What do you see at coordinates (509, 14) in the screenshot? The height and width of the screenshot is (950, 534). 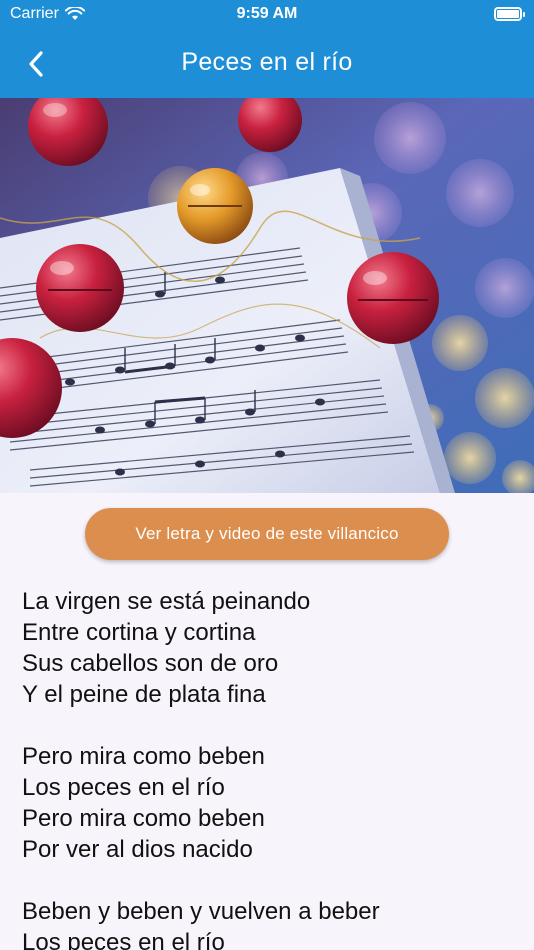 I see `battery-icon` at bounding box center [509, 14].